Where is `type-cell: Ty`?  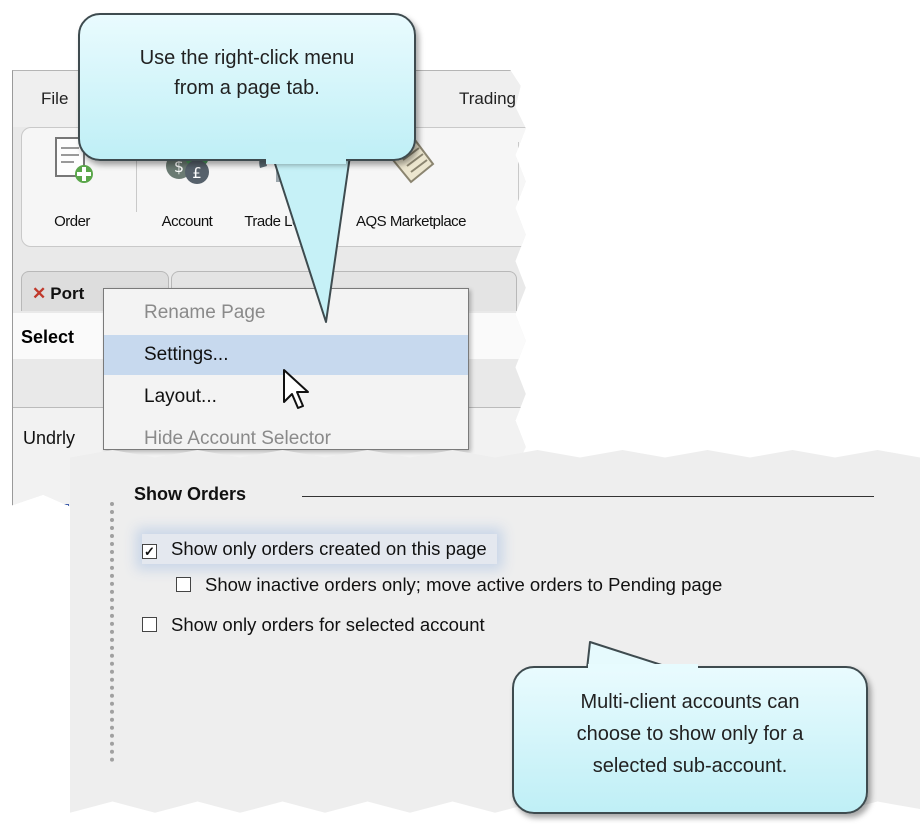 type-cell: Ty is located at coordinates (45, 523).